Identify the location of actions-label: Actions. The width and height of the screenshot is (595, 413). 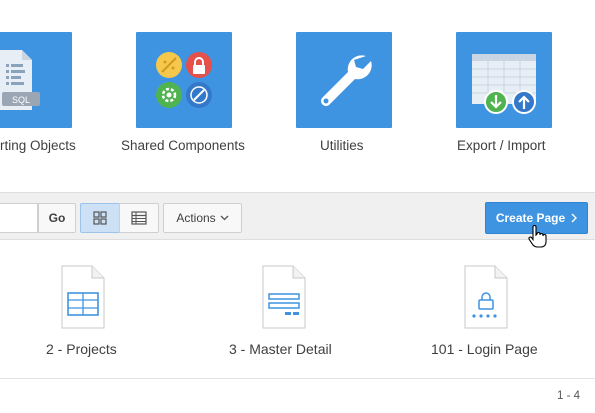
(196, 218).